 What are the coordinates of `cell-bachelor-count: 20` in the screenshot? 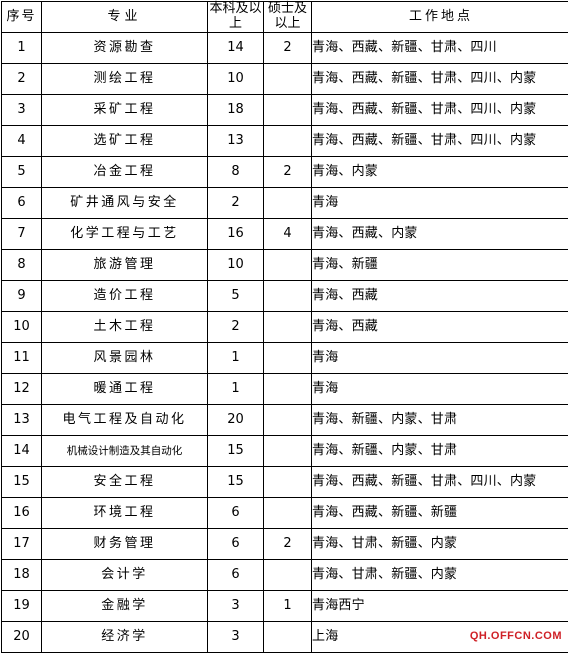 It's located at (236, 420).